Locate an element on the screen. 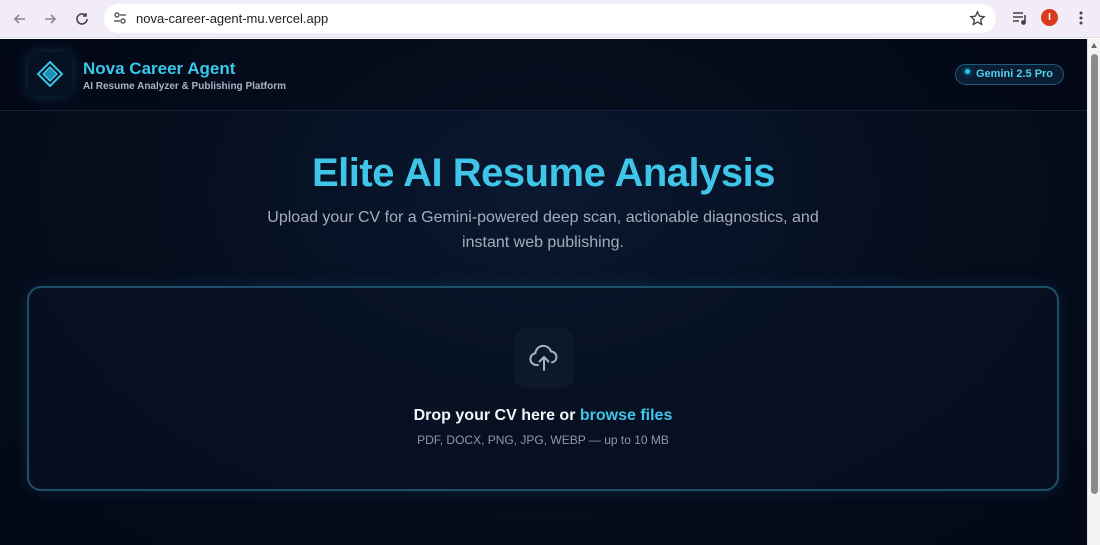 Image resolution: width=1100 pixels, height=545 pixels. reload-button is located at coordinates (82, 19).